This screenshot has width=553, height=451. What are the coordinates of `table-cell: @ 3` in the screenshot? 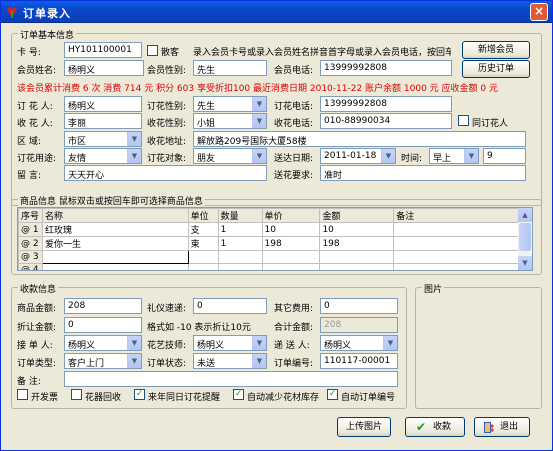 It's located at (30, 257).